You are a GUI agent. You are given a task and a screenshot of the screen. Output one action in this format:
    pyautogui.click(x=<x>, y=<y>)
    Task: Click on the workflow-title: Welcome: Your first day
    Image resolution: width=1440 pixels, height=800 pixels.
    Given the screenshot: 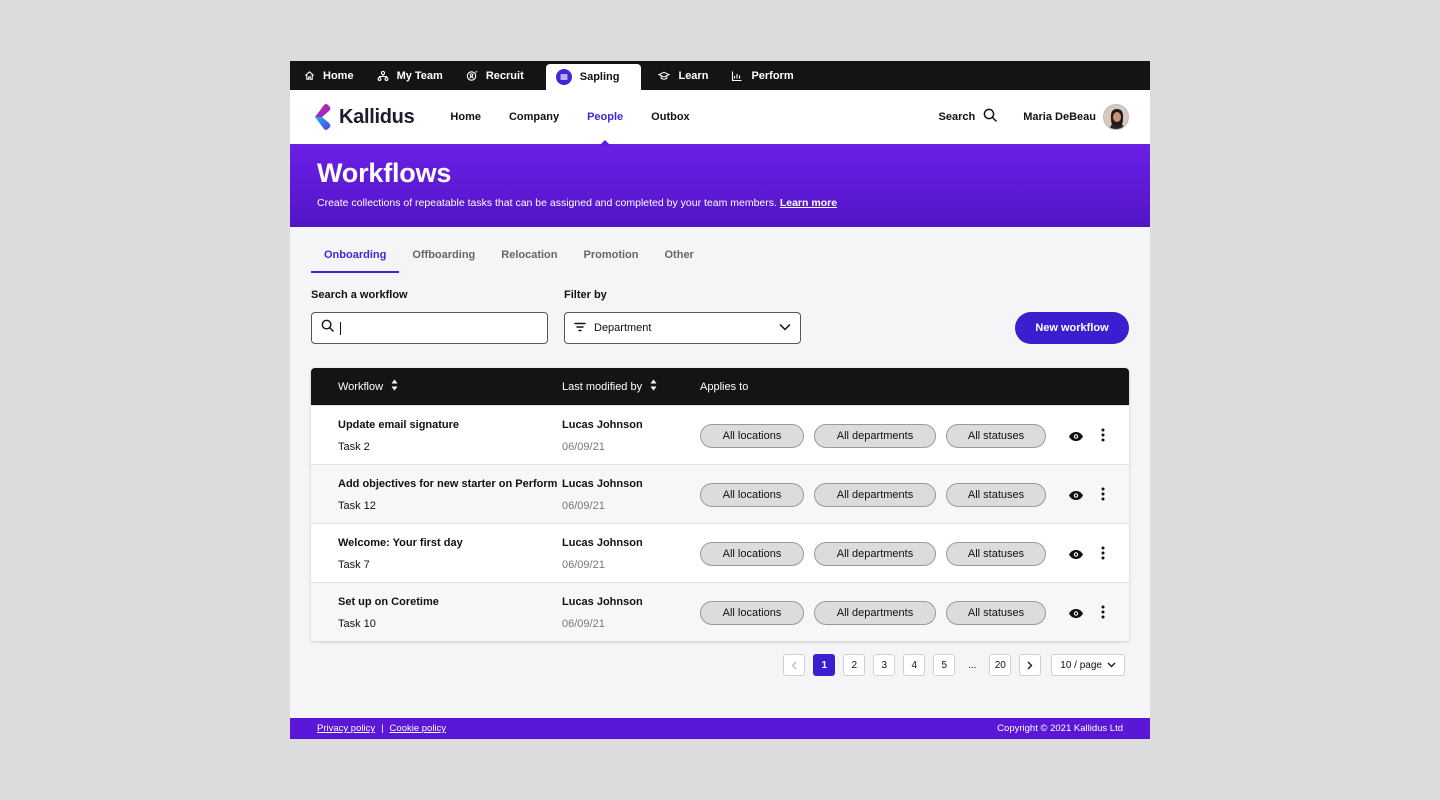 What is the action you would take?
    pyautogui.click(x=400, y=543)
    